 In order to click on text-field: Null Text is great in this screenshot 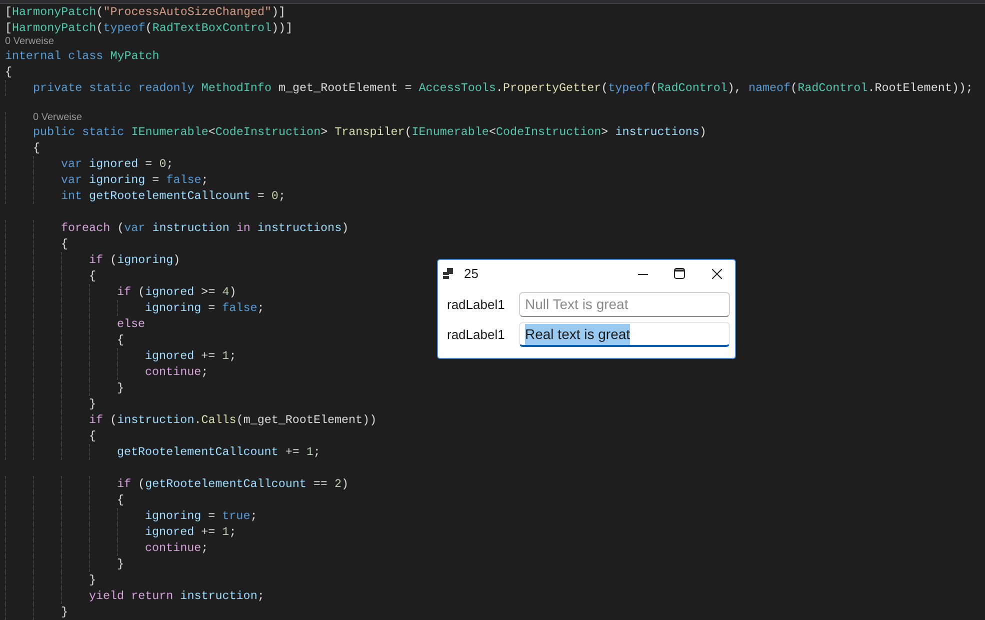, I will do `click(624, 304)`.